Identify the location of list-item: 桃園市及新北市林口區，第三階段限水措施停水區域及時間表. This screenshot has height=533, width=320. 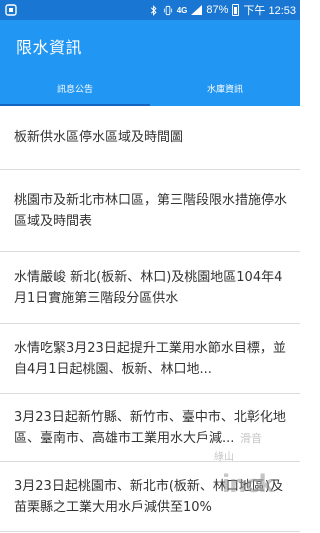
(150, 211).